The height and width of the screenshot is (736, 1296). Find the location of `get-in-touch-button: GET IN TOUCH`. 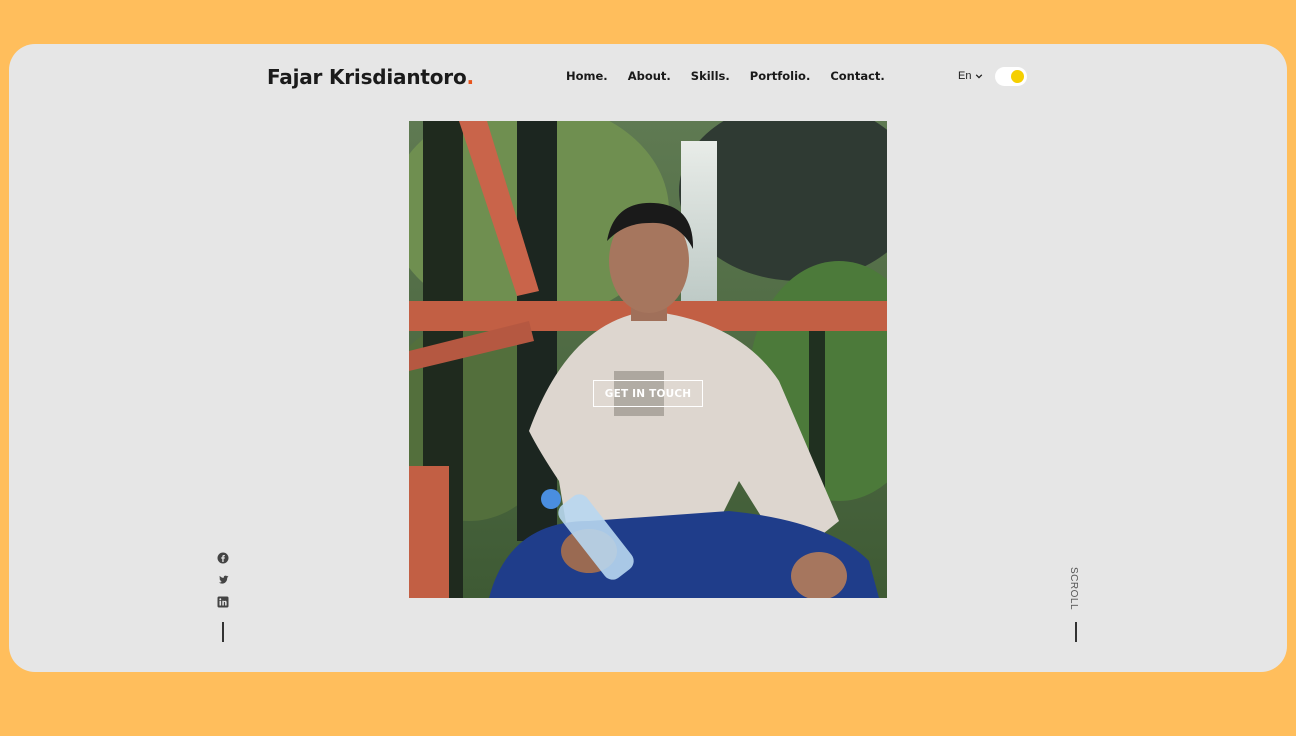

get-in-touch-button: GET IN TOUCH is located at coordinates (648, 393).